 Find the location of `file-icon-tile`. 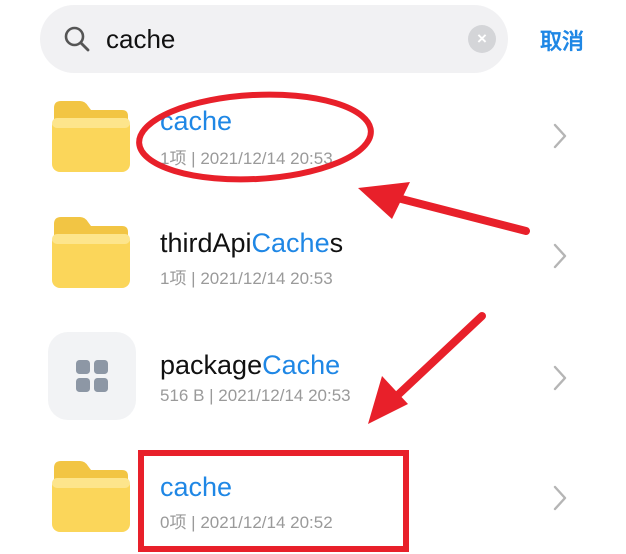

file-icon-tile is located at coordinates (92, 376).